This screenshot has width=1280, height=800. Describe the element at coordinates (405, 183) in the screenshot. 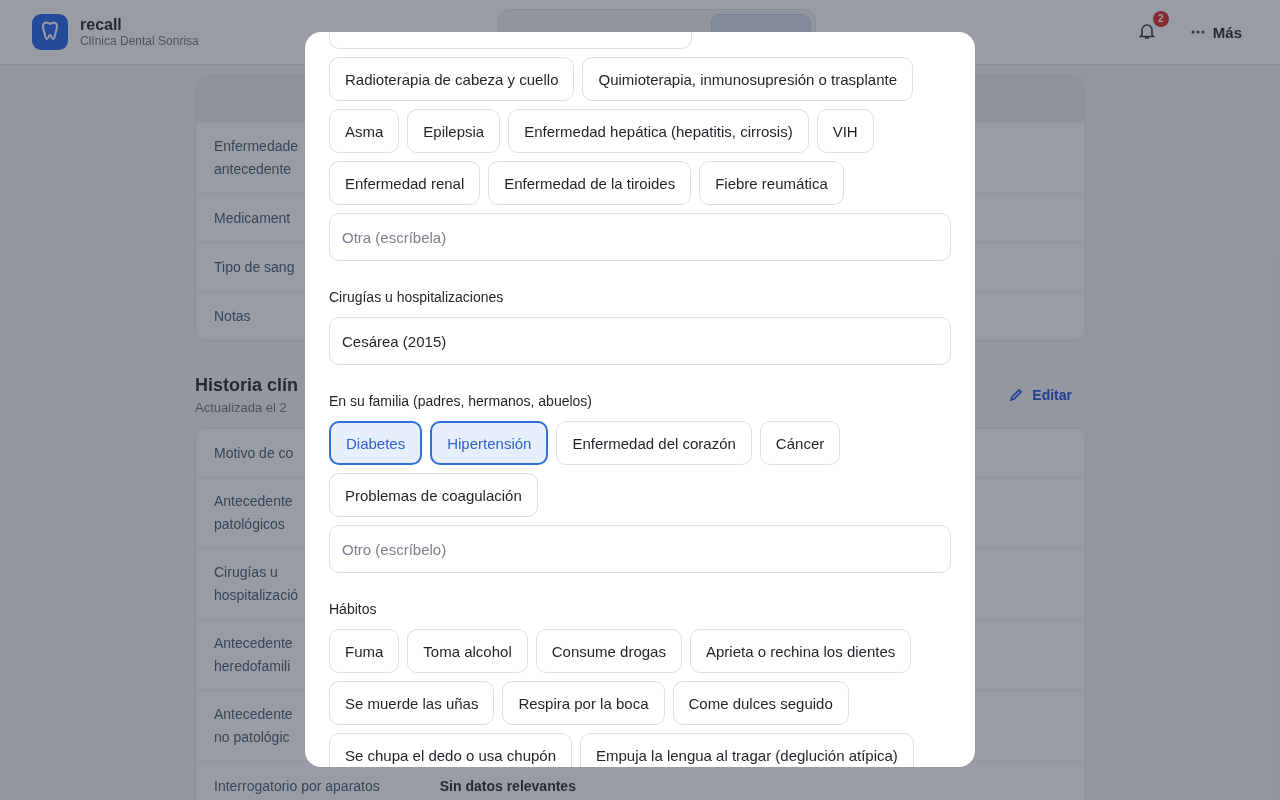

I see `option-chip: Enfermedad renal` at that location.